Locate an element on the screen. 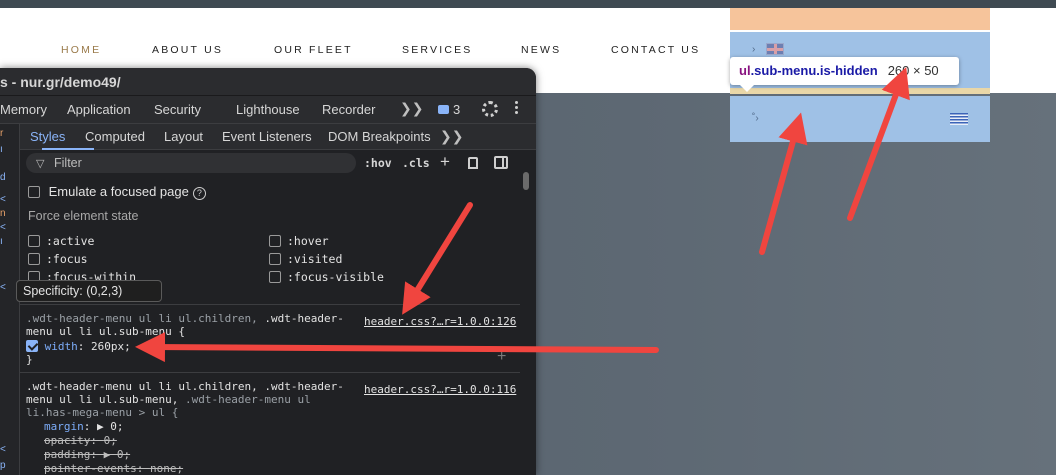  property-value: 0; is located at coordinates (110, 440).